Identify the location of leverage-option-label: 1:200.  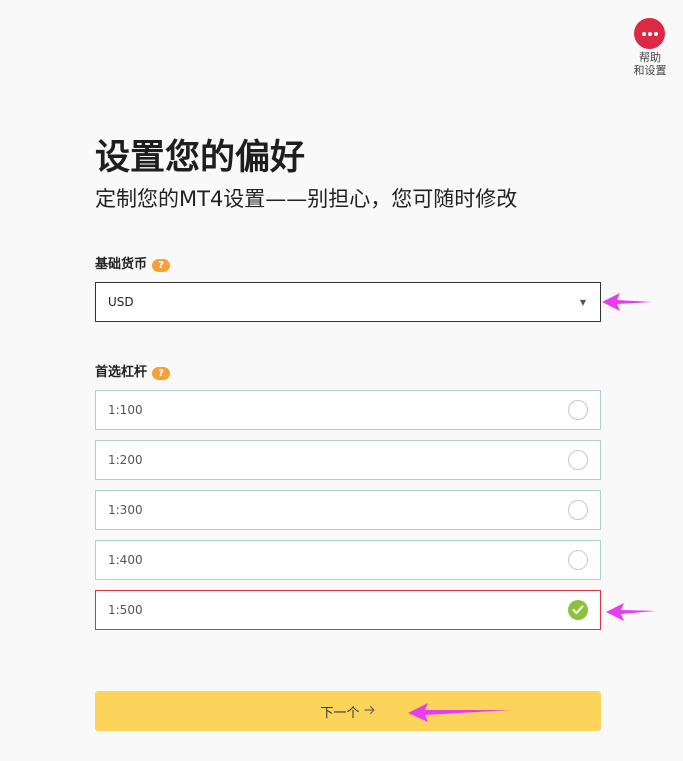
(125, 460).